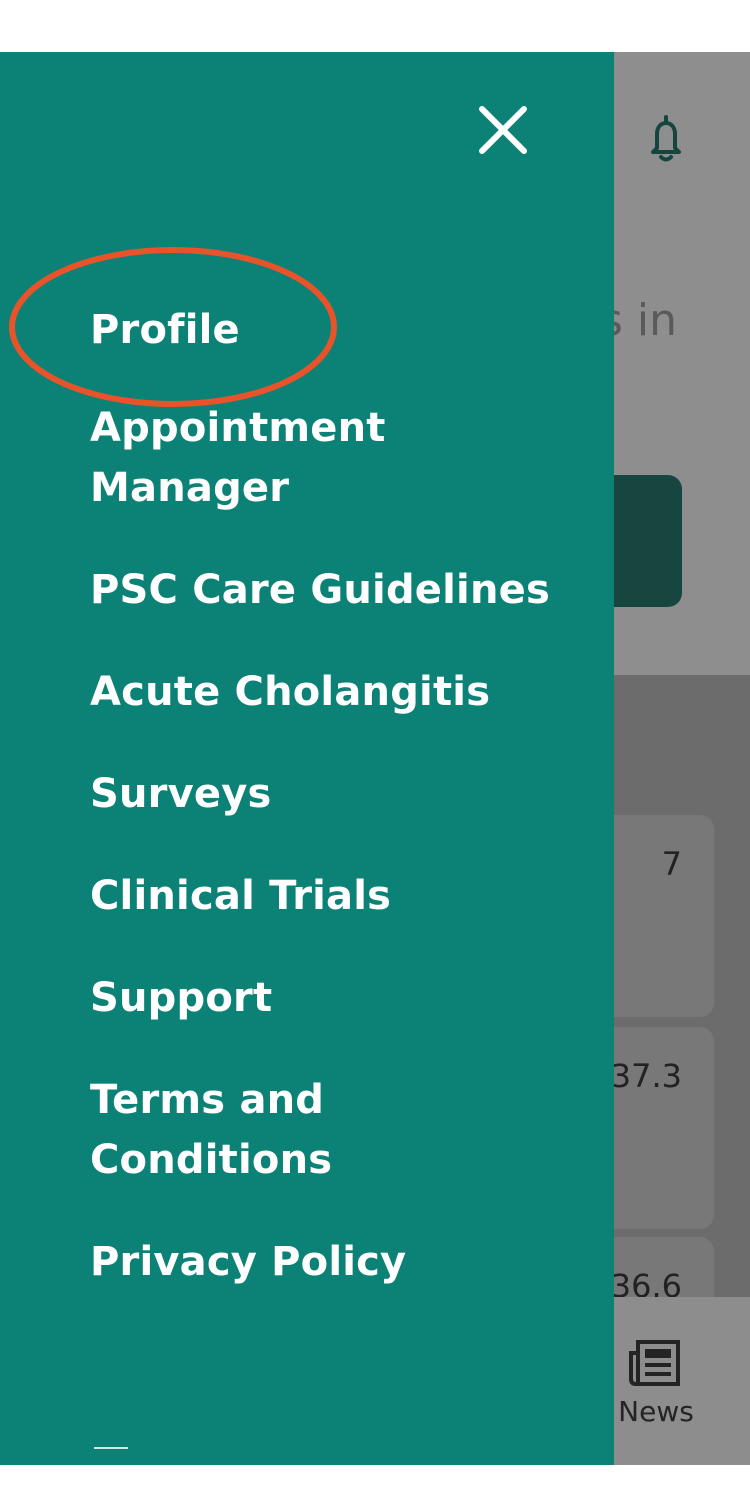 This screenshot has height=1500, width=750. What do you see at coordinates (111, 1448) in the screenshot?
I see `drawer-home-indicator` at bounding box center [111, 1448].